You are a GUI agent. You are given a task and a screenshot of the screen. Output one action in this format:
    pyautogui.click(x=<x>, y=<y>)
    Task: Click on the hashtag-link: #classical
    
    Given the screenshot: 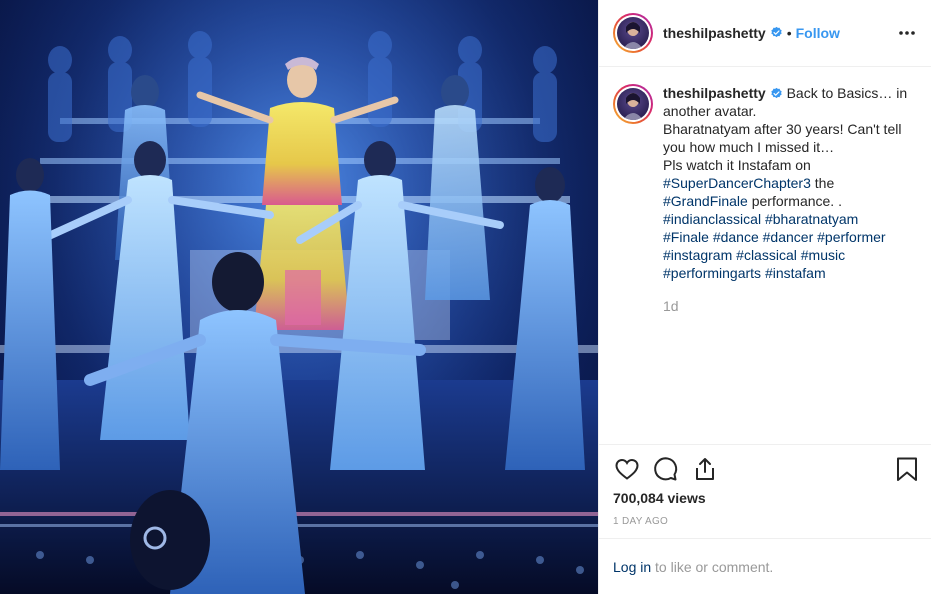 What is the action you would take?
    pyautogui.click(x=766, y=255)
    